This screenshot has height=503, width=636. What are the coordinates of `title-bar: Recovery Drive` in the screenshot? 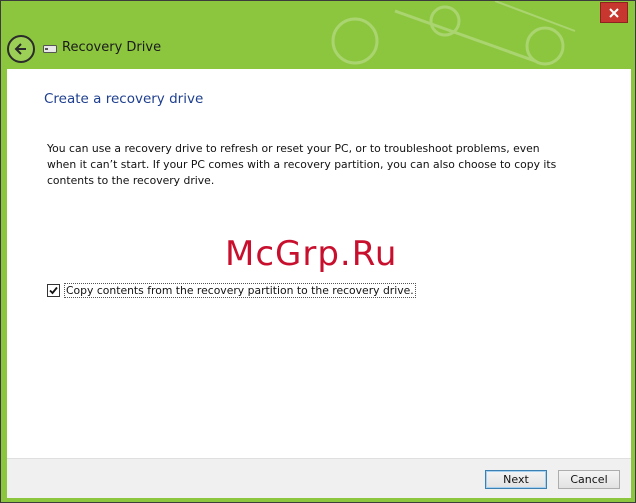 It's located at (318, 35).